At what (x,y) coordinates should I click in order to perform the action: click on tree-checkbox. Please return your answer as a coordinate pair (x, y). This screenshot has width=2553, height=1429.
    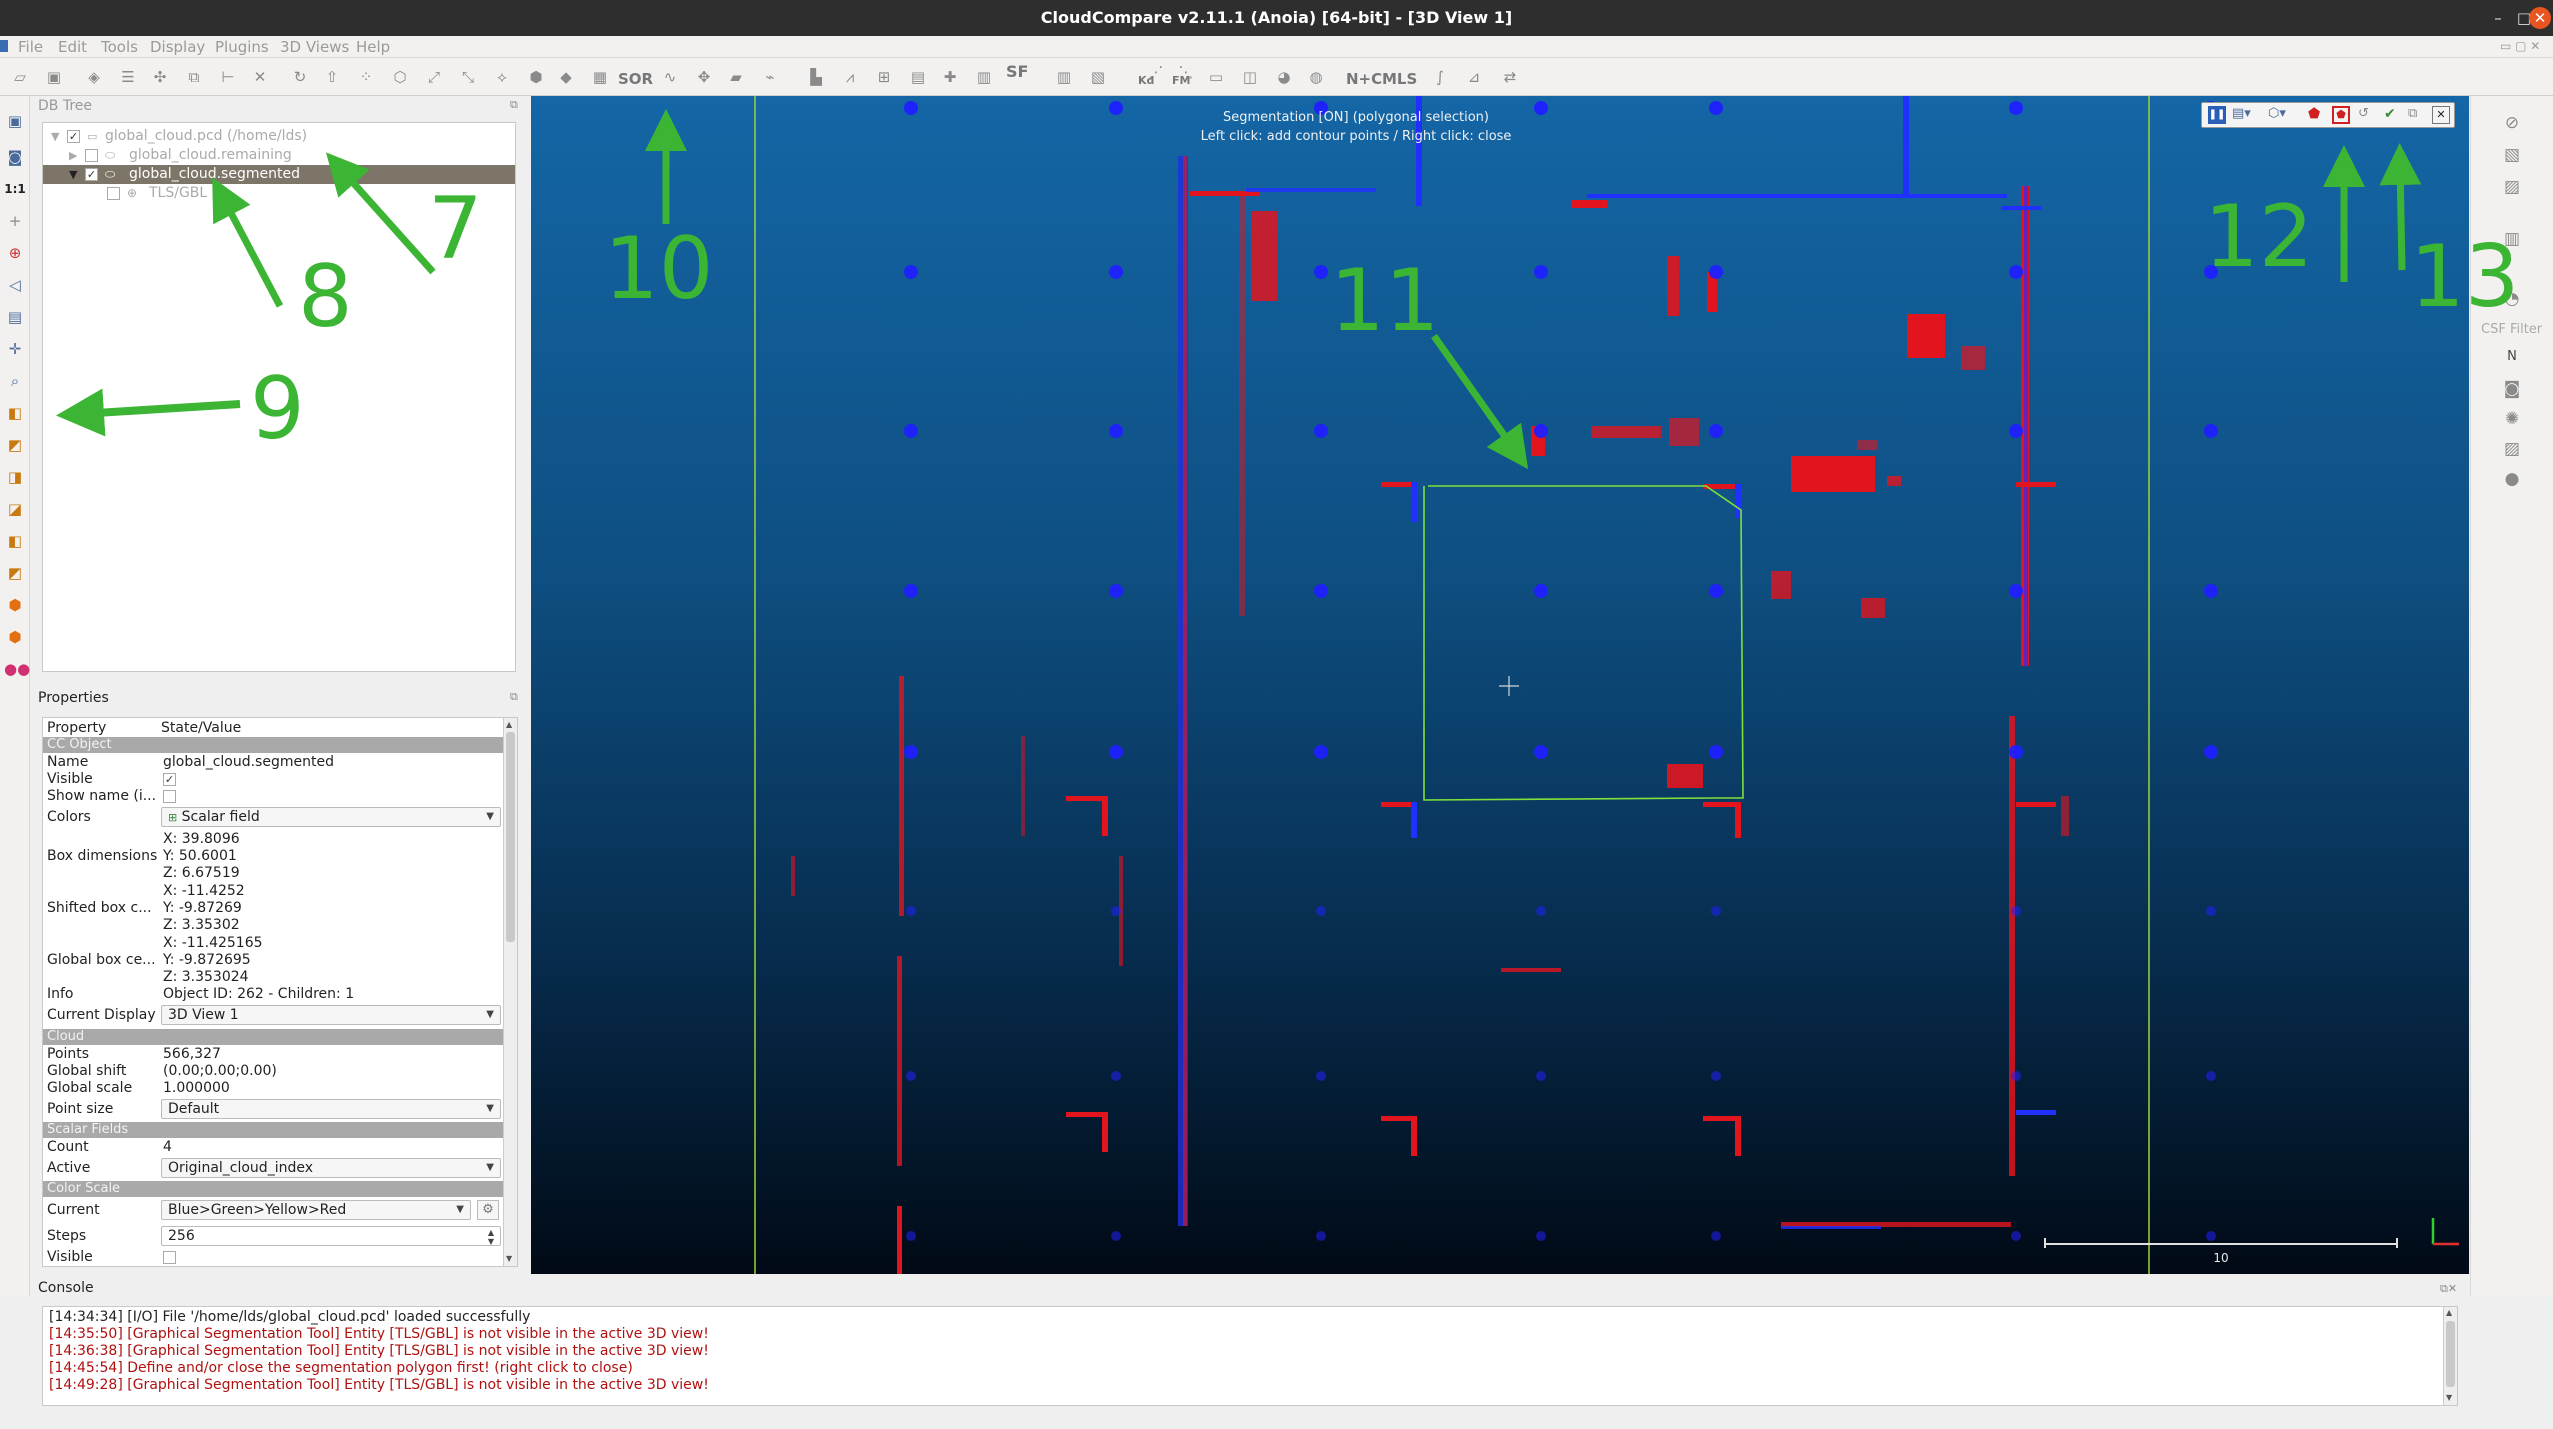
    Looking at the image, I should click on (91, 155).